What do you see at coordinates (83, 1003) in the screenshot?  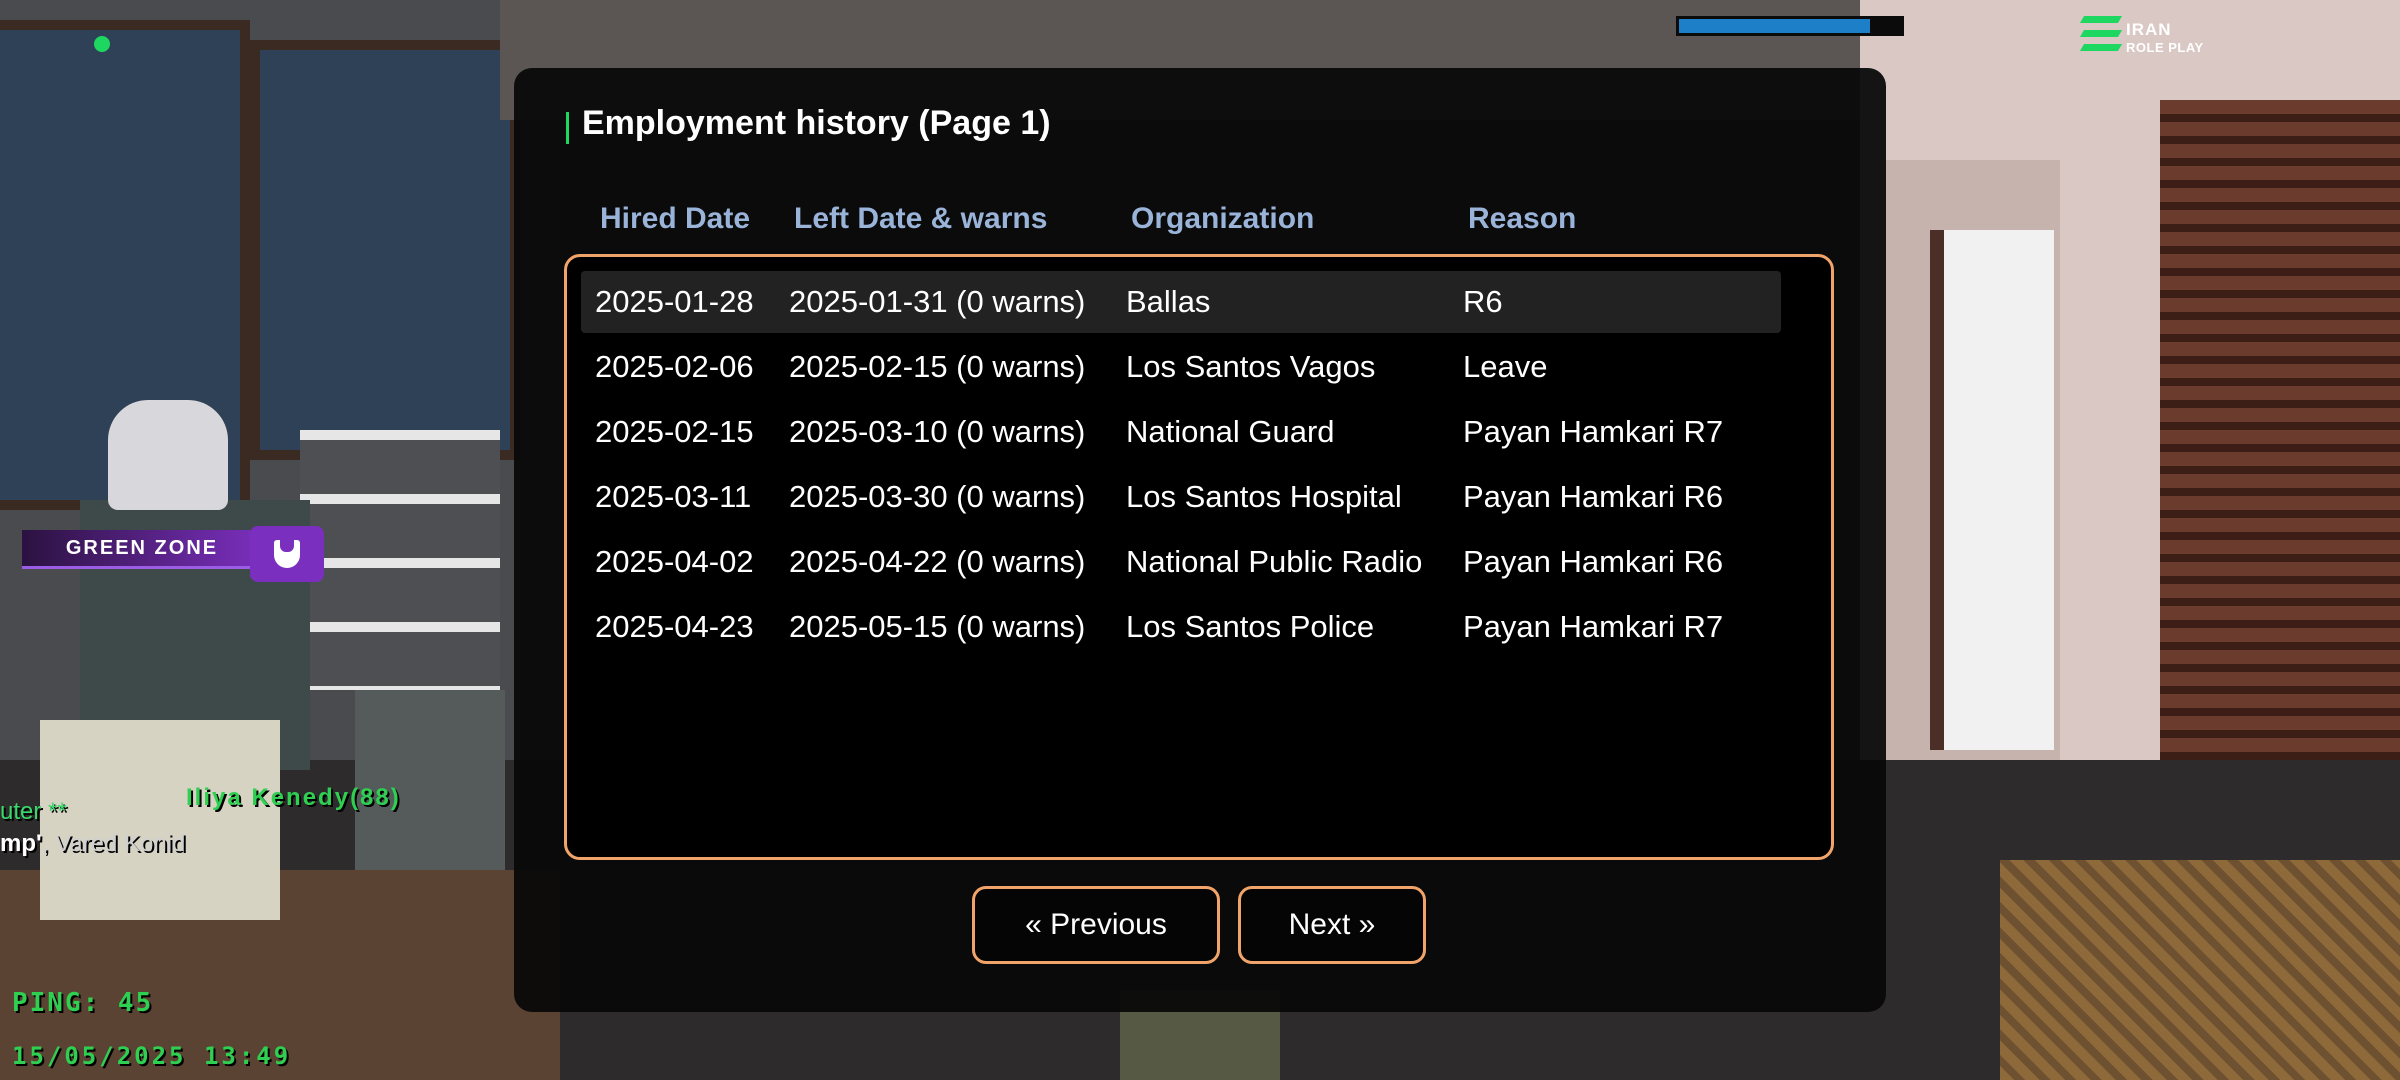 I see `ping-readout: PING: 45` at bounding box center [83, 1003].